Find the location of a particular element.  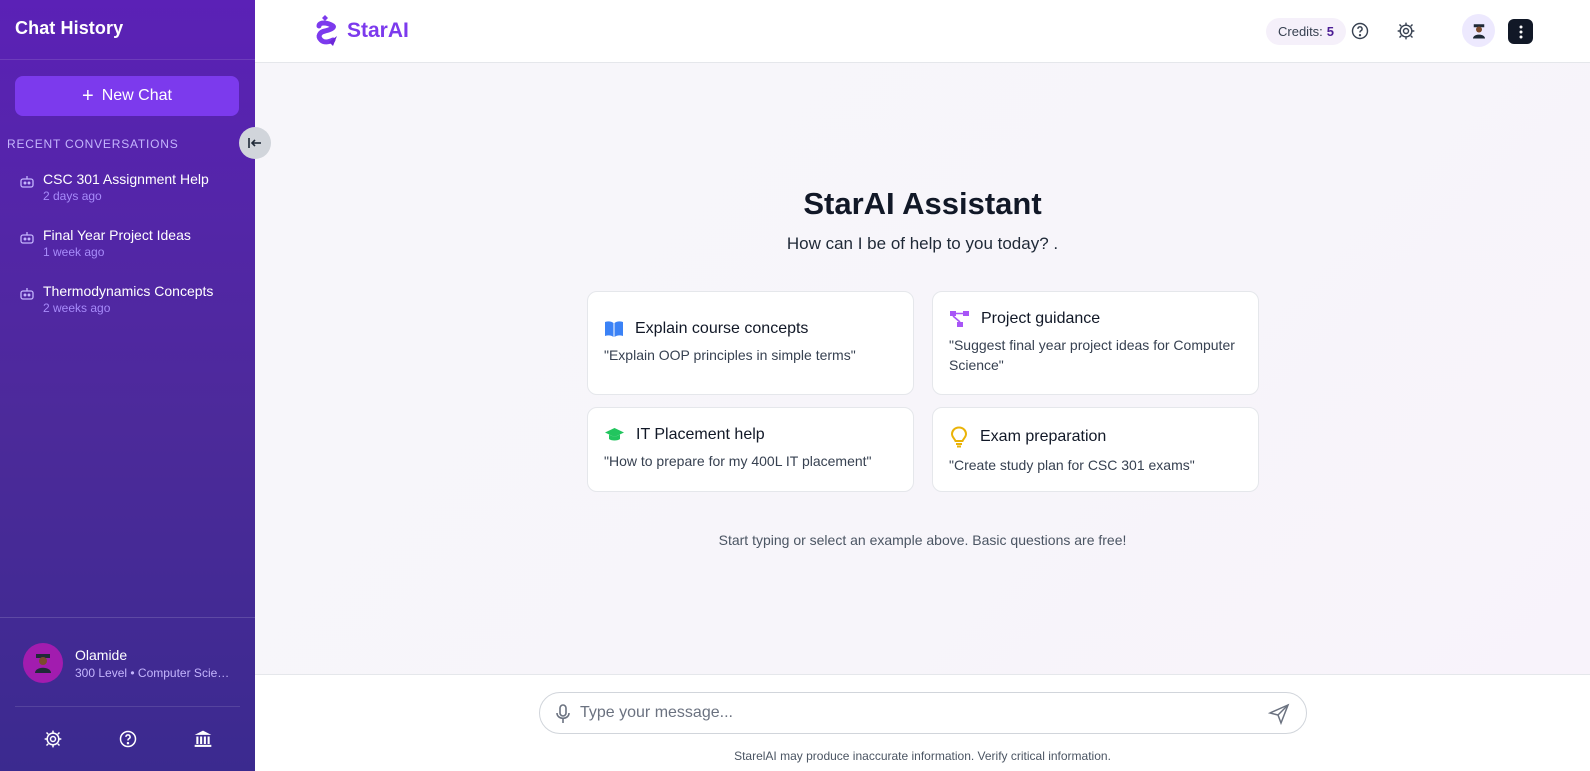

collapse-arrow-icon is located at coordinates (254, 143).